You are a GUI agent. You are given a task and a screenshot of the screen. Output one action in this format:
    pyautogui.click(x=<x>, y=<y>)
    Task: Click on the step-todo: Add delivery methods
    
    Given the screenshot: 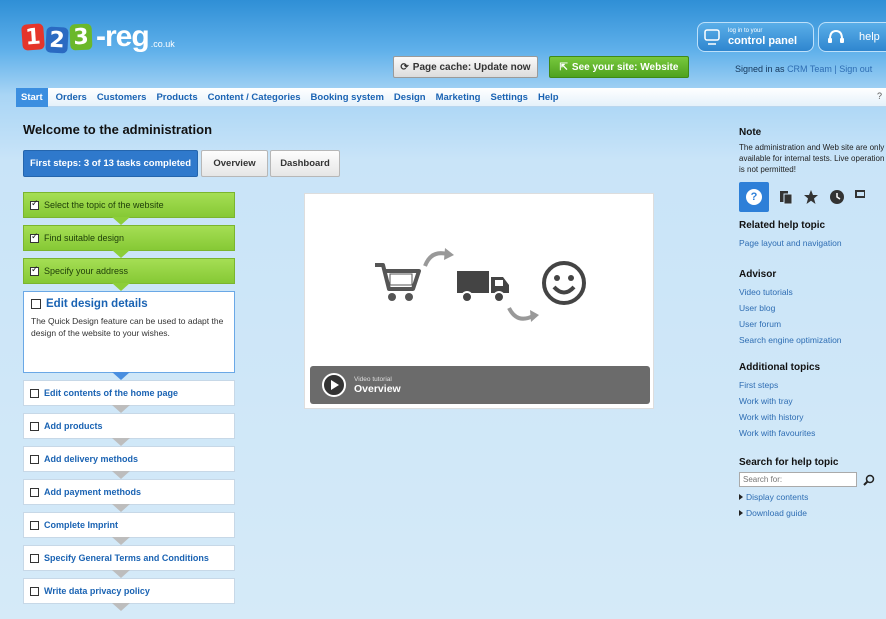 What is the action you would take?
    pyautogui.click(x=129, y=462)
    